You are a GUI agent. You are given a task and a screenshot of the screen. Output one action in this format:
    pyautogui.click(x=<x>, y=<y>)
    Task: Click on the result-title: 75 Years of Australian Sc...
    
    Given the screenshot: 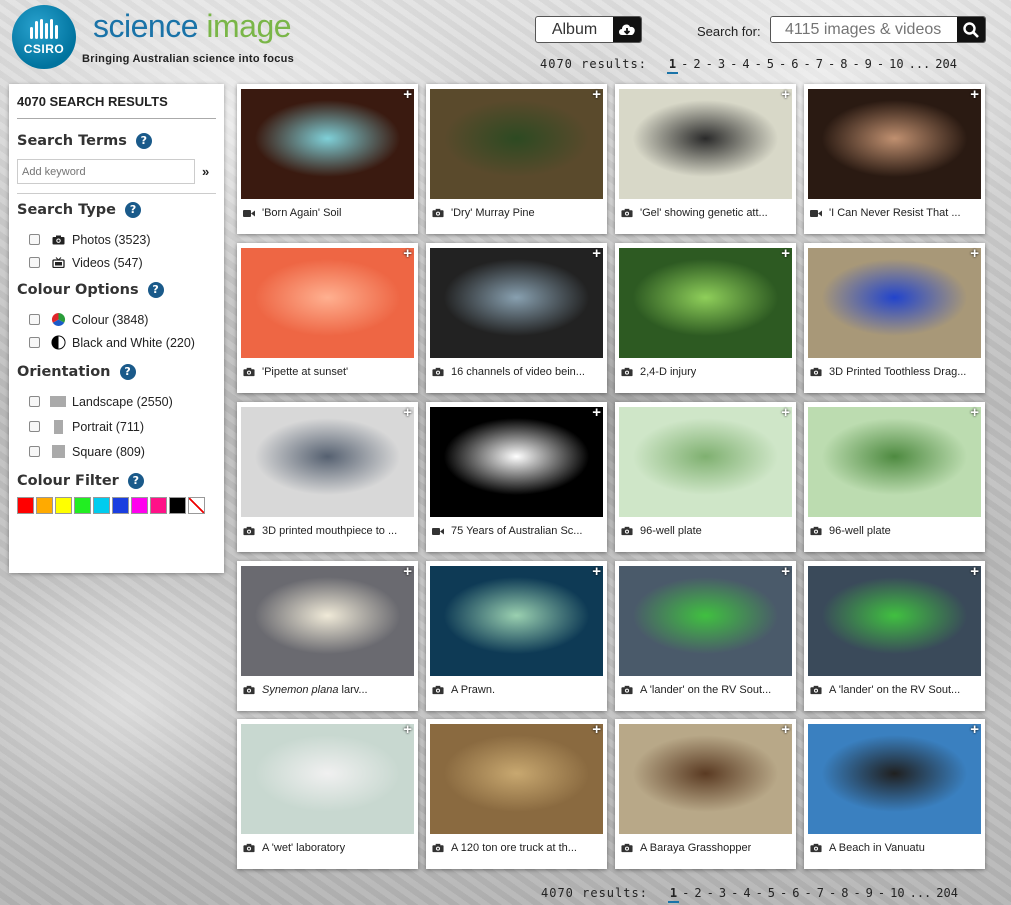 What is the action you would take?
    pyautogui.click(x=516, y=531)
    